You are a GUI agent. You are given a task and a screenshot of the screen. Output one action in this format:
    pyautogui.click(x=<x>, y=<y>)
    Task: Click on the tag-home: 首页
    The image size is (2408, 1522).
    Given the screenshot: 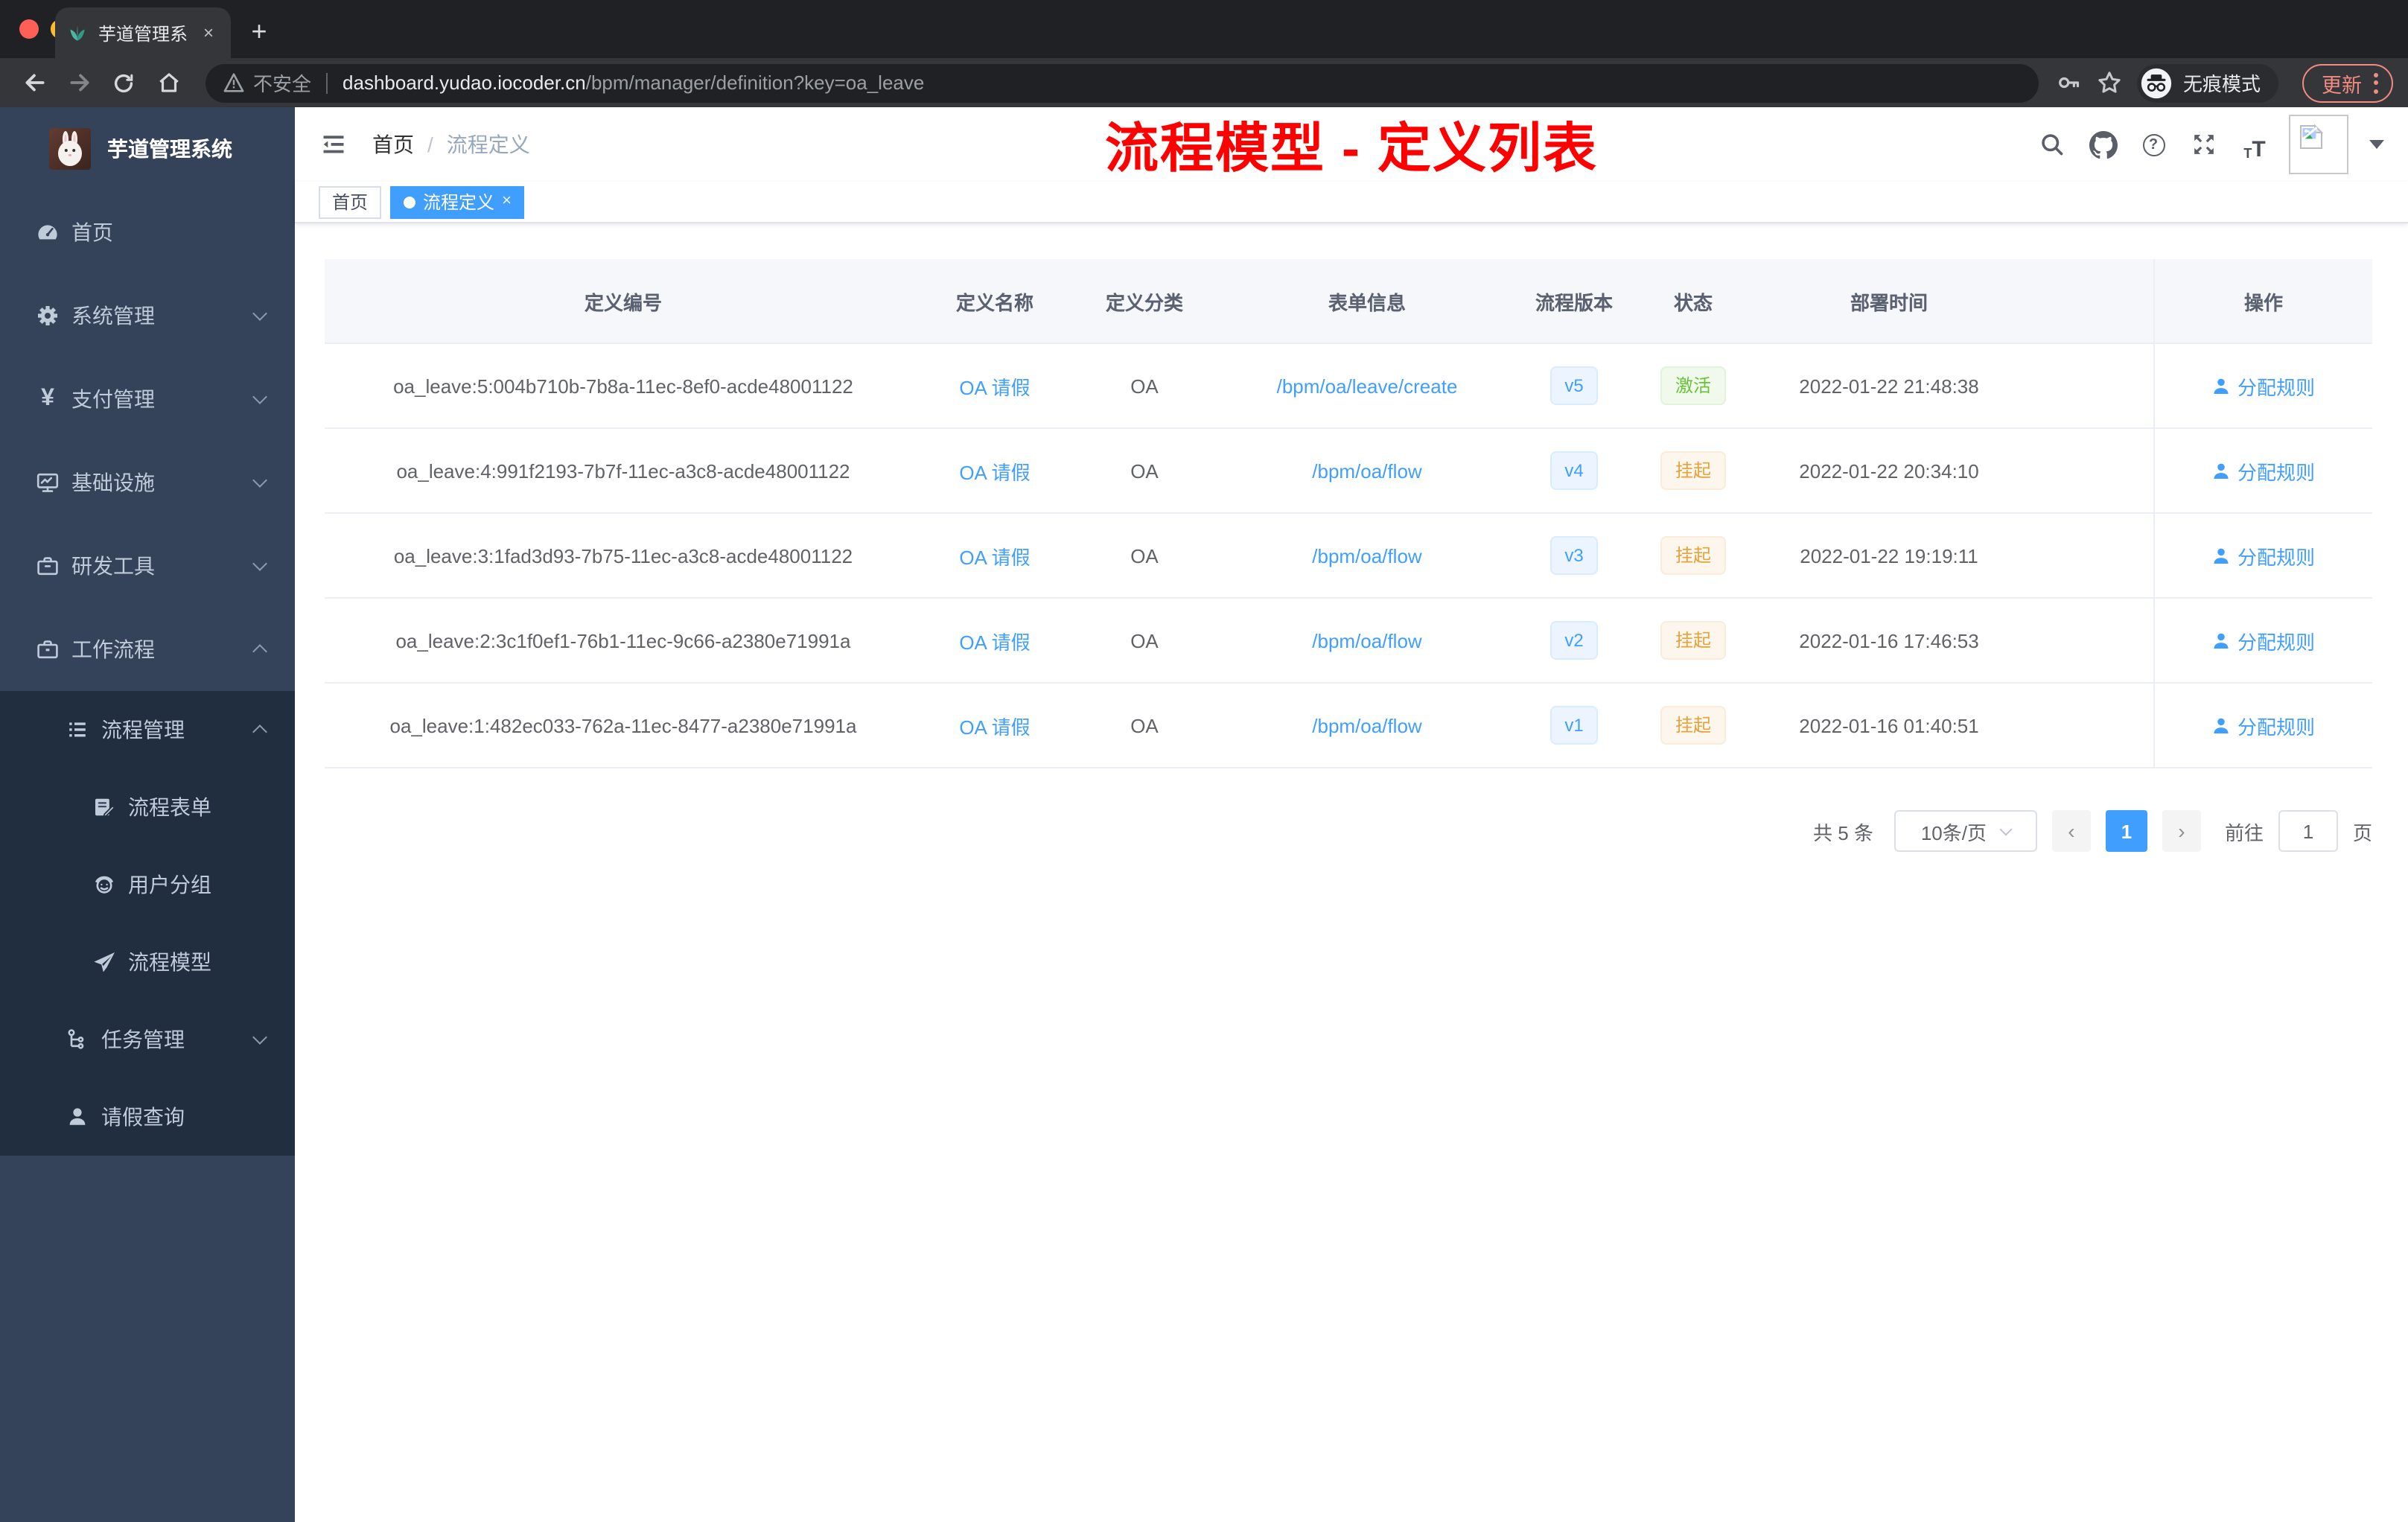 What is the action you would take?
    pyautogui.click(x=350, y=201)
    